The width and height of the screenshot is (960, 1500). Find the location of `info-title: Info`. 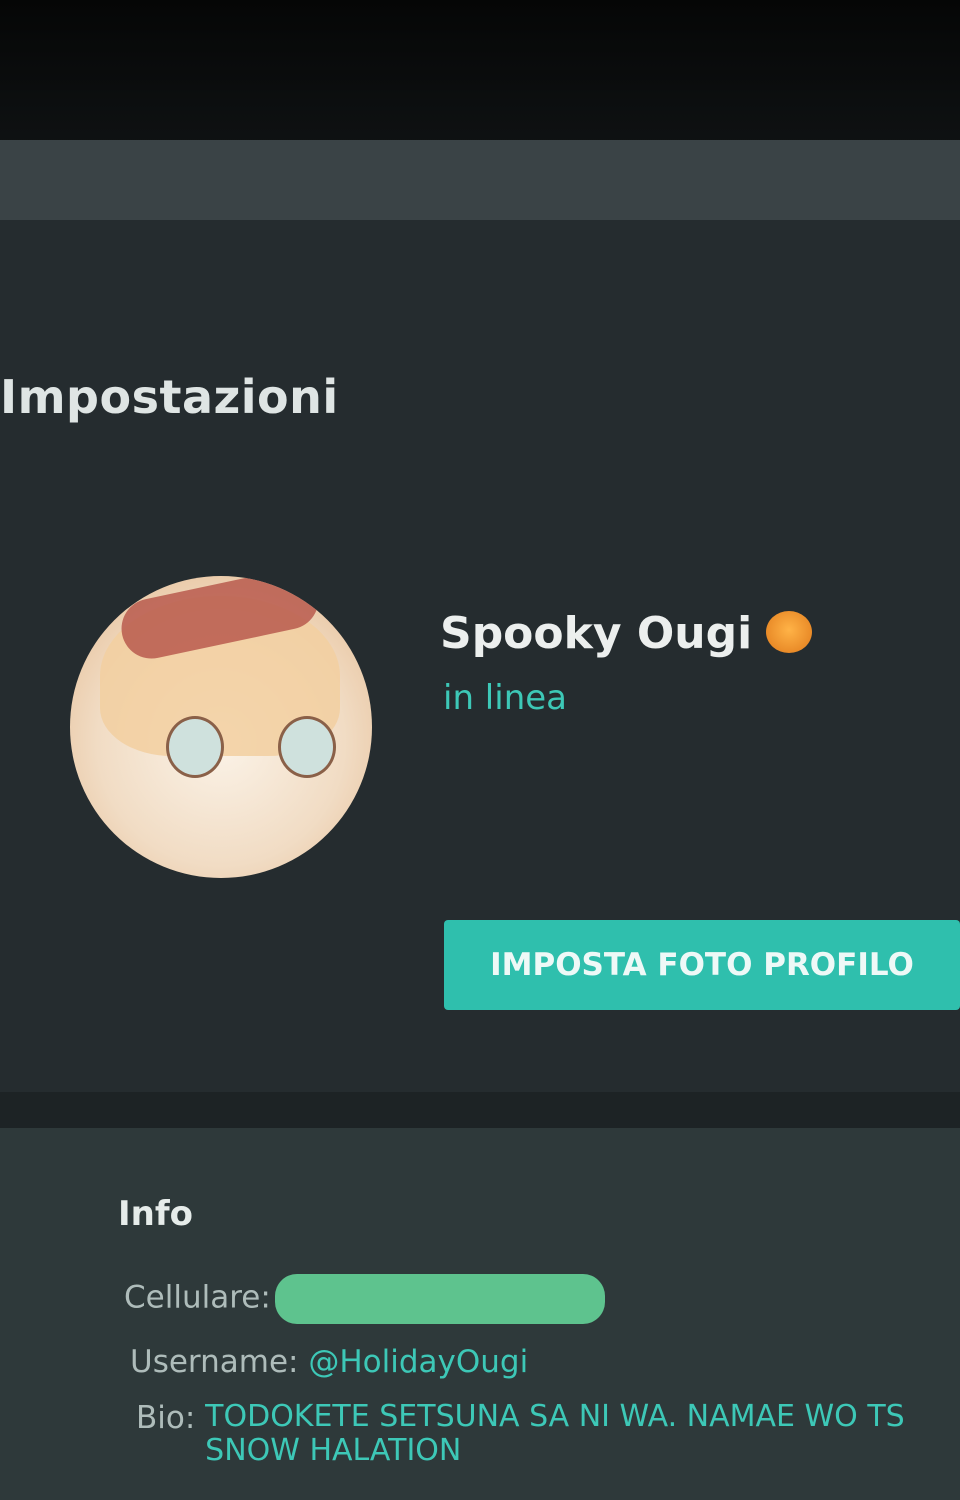

info-title: Info is located at coordinates (156, 1214).